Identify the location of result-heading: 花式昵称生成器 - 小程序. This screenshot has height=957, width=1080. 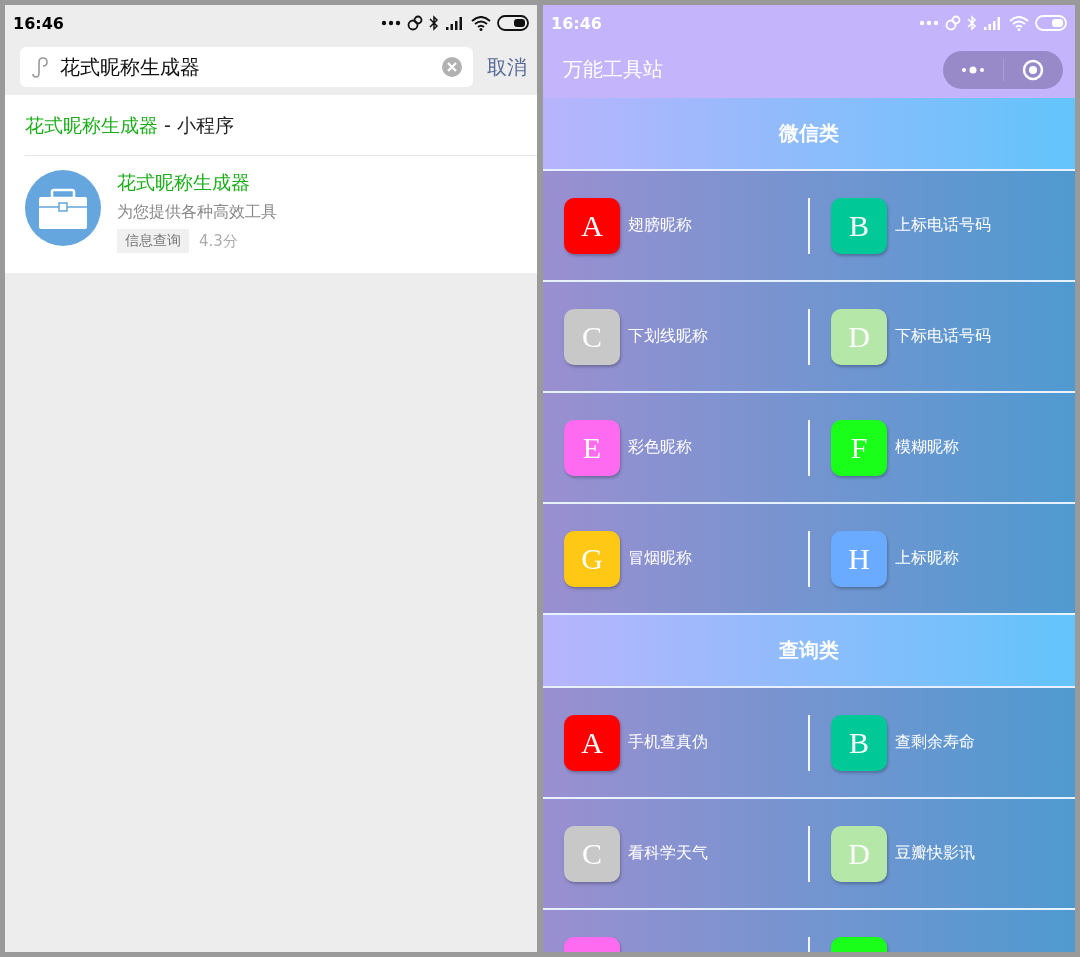
(281, 125).